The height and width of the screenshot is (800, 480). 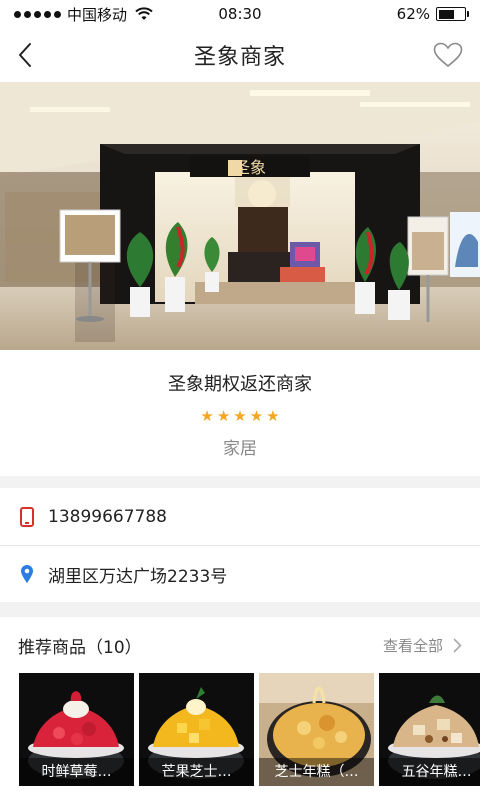 I want to click on rating-stars: ★ ★ ★ ★ ★, so click(x=240, y=416).